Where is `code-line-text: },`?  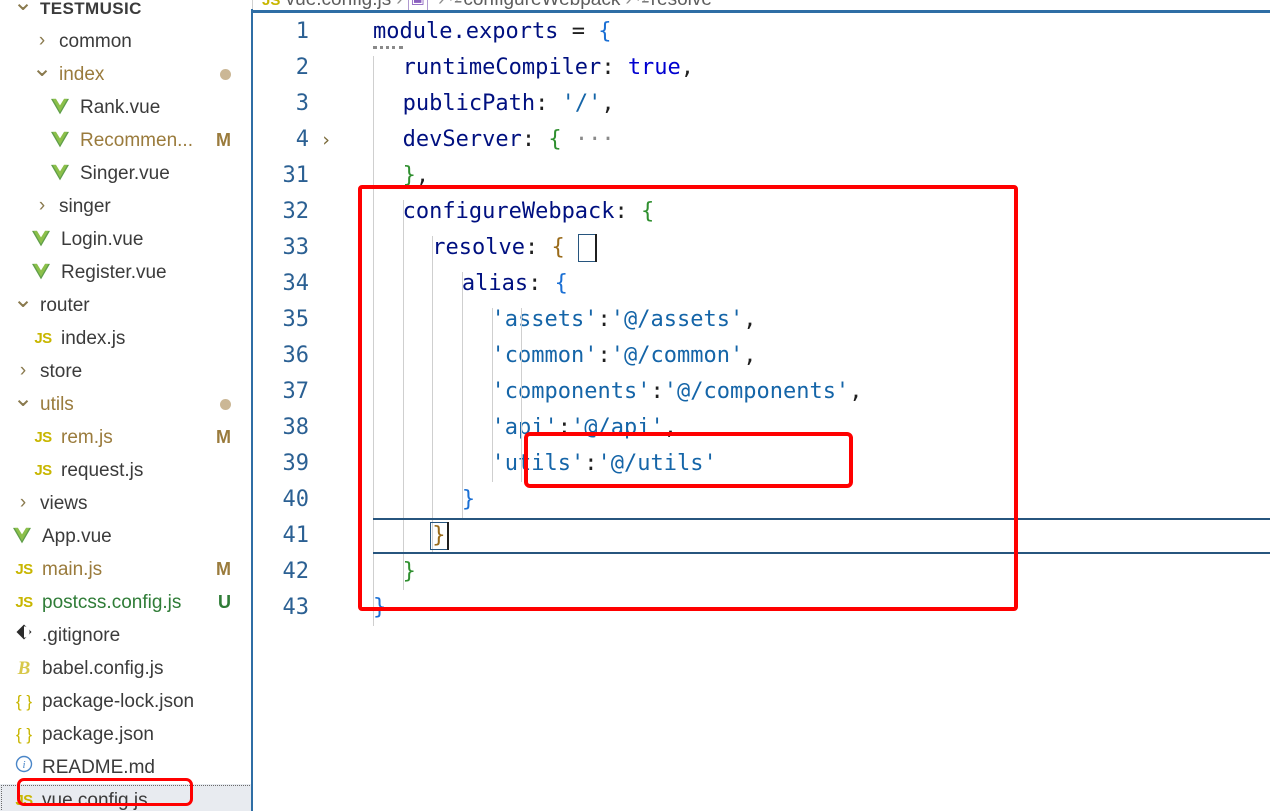 code-line-text: }, is located at coordinates (416, 175).